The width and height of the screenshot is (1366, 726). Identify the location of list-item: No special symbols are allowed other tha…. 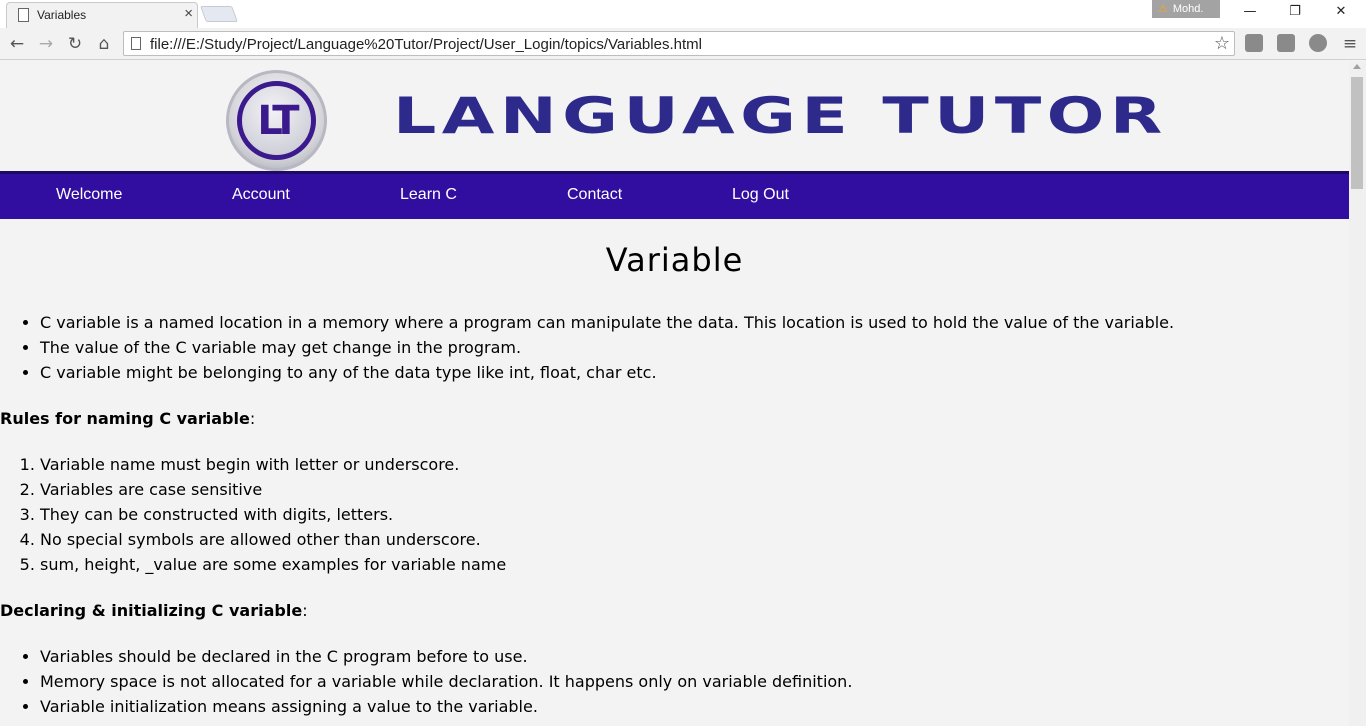
(694, 539).